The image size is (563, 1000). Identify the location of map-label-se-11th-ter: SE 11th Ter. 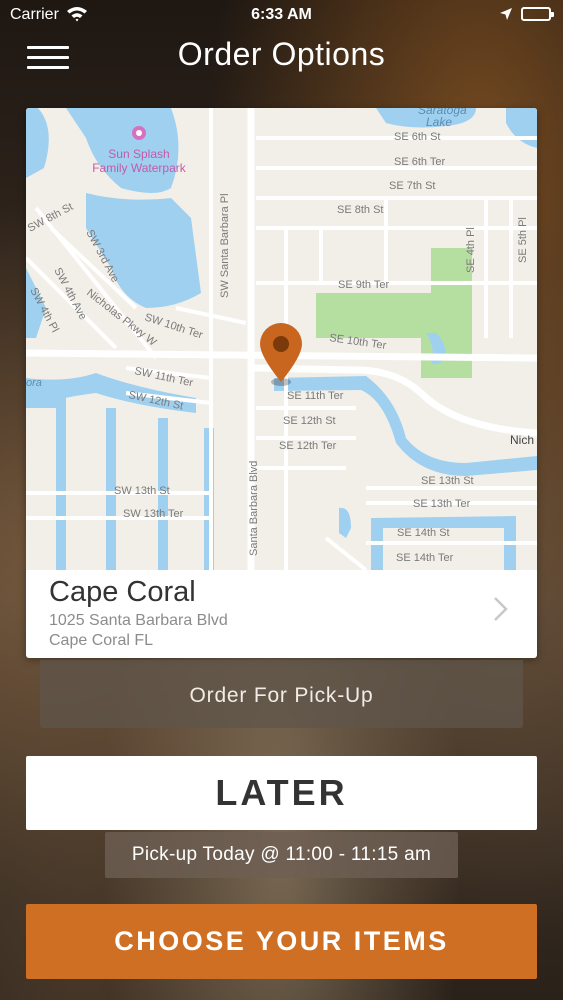
(315, 396).